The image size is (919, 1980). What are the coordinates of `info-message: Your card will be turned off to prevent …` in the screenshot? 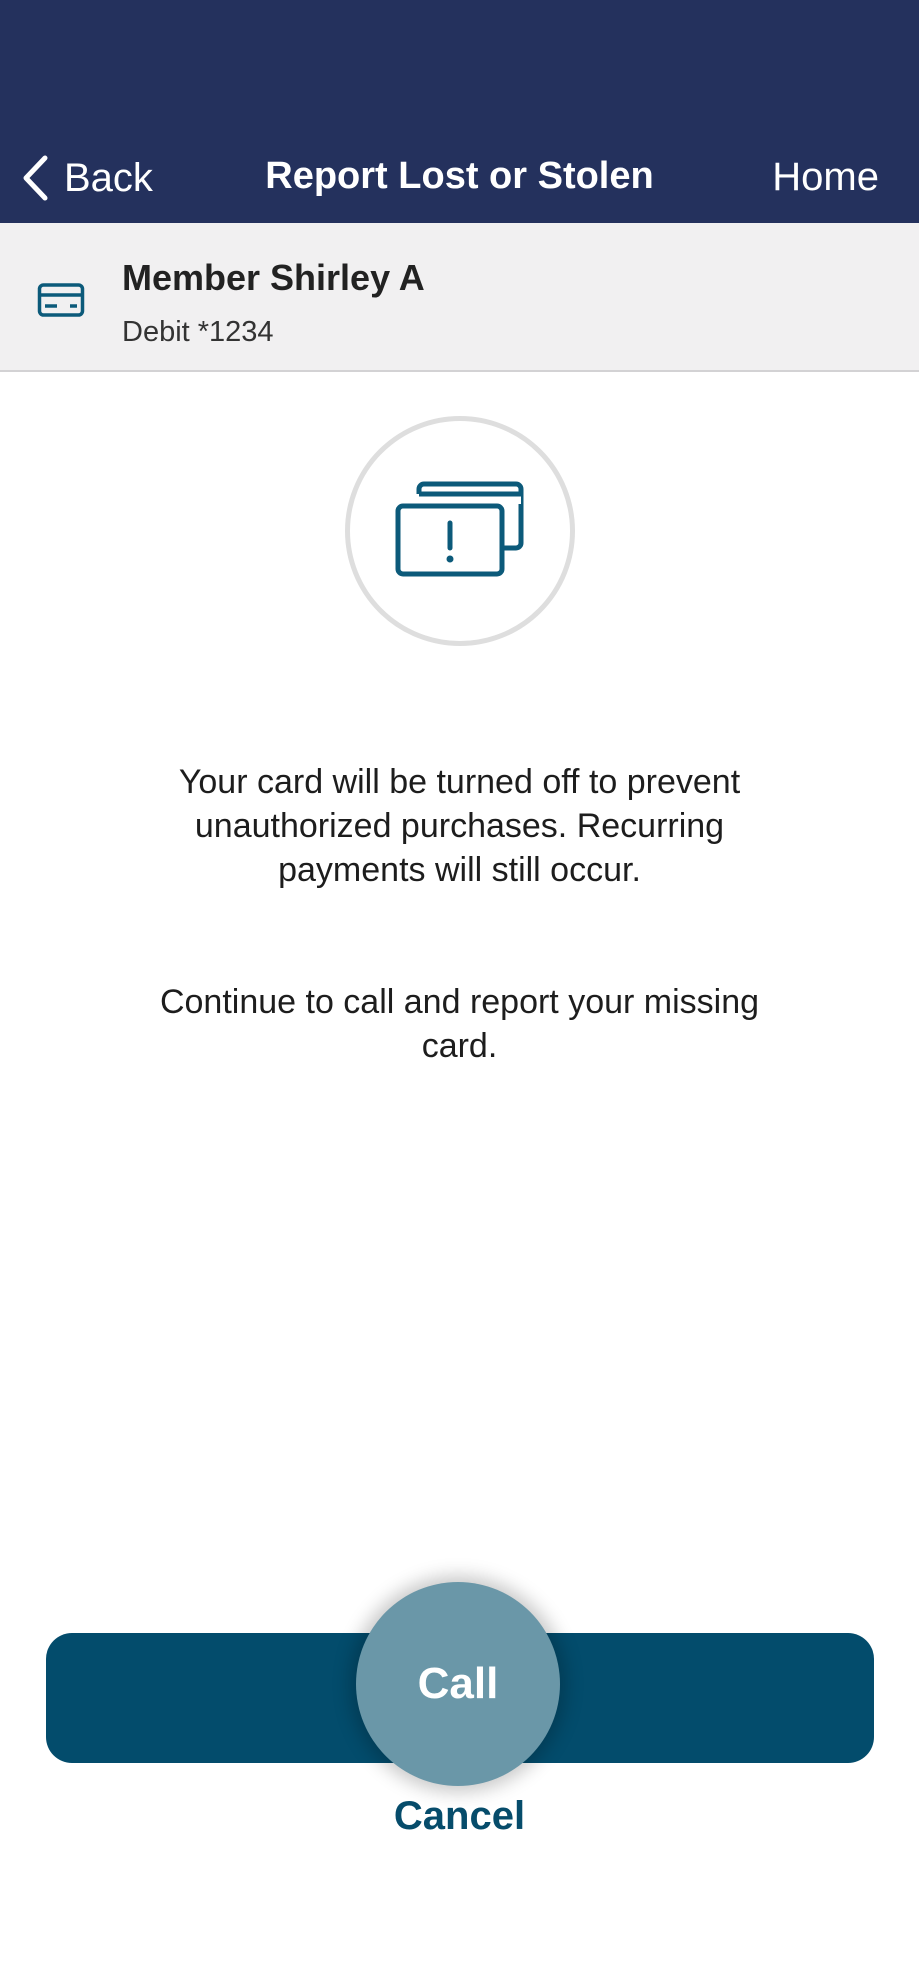 It's located at (459, 826).